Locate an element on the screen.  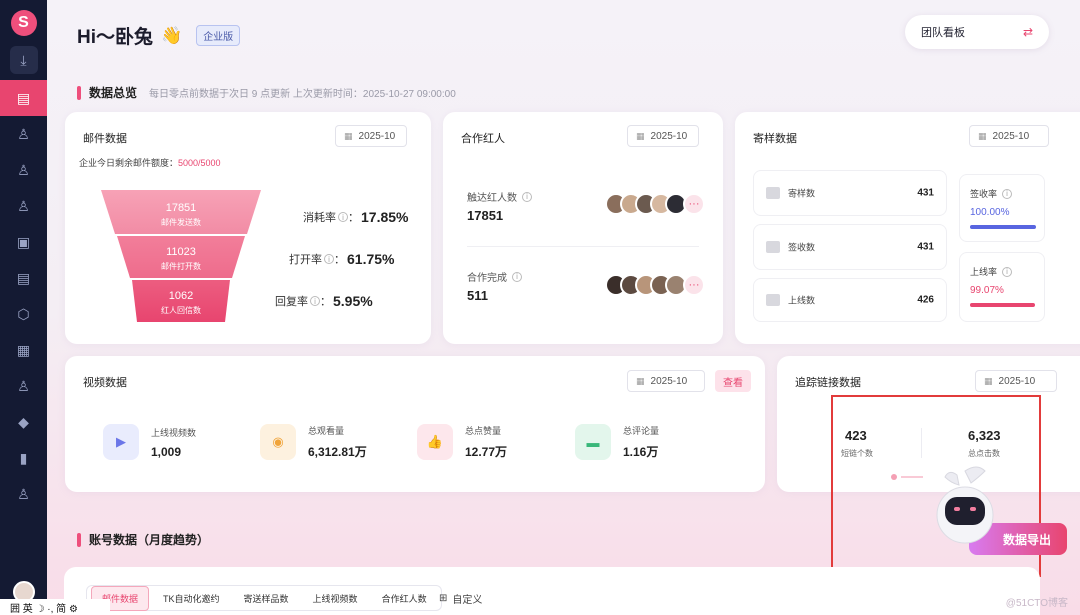
document-icon: ▤ is located at coordinates (23, 278).